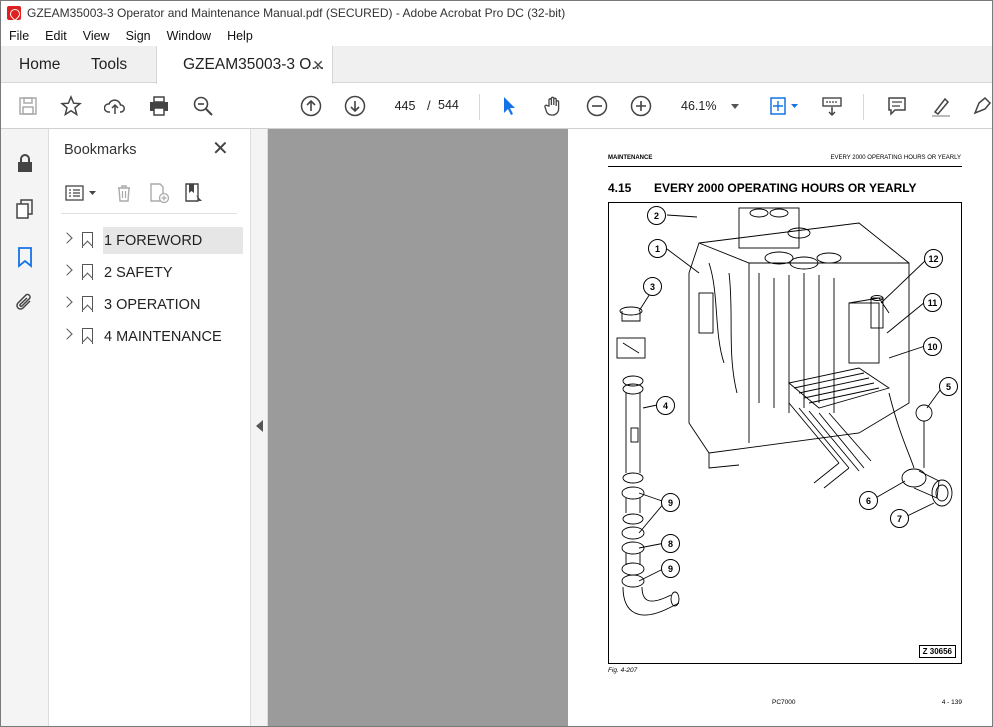 This screenshot has height=727, width=993. What do you see at coordinates (652, 286) in the screenshot?
I see `callout-3: 3` at bounding box center [652, 286].